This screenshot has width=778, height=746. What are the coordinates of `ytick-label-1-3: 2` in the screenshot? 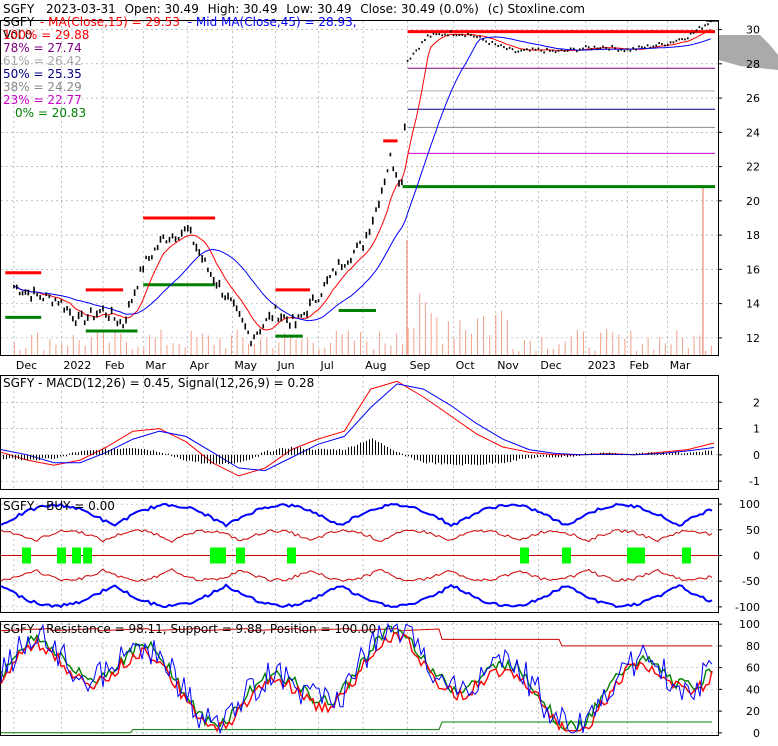 It's located at (756, 402).